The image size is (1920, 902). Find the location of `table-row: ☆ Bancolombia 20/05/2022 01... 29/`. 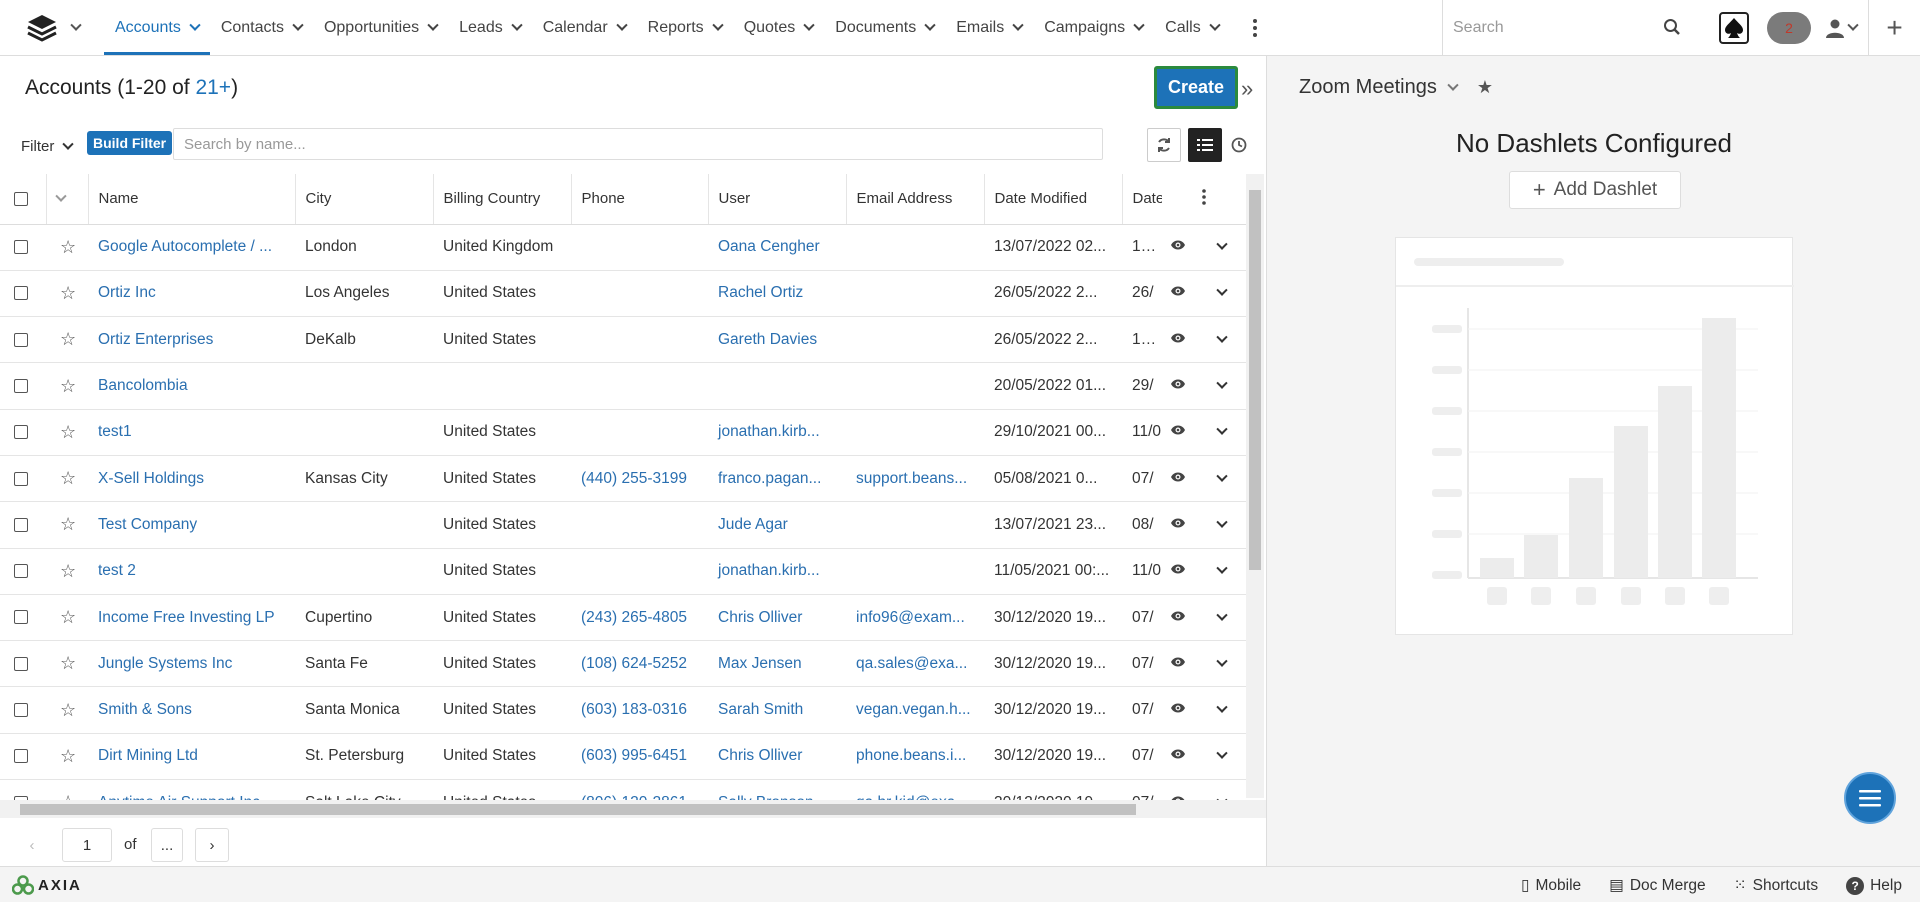

table-row: ☆ Bancolombia 20/05/2022 01... 29/ is located at coordinates (623, 386).